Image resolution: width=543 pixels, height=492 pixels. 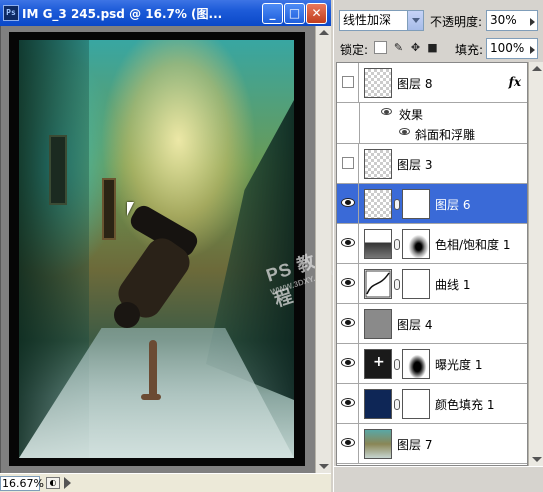 I want to click on divider, so click(x=359, y=133).